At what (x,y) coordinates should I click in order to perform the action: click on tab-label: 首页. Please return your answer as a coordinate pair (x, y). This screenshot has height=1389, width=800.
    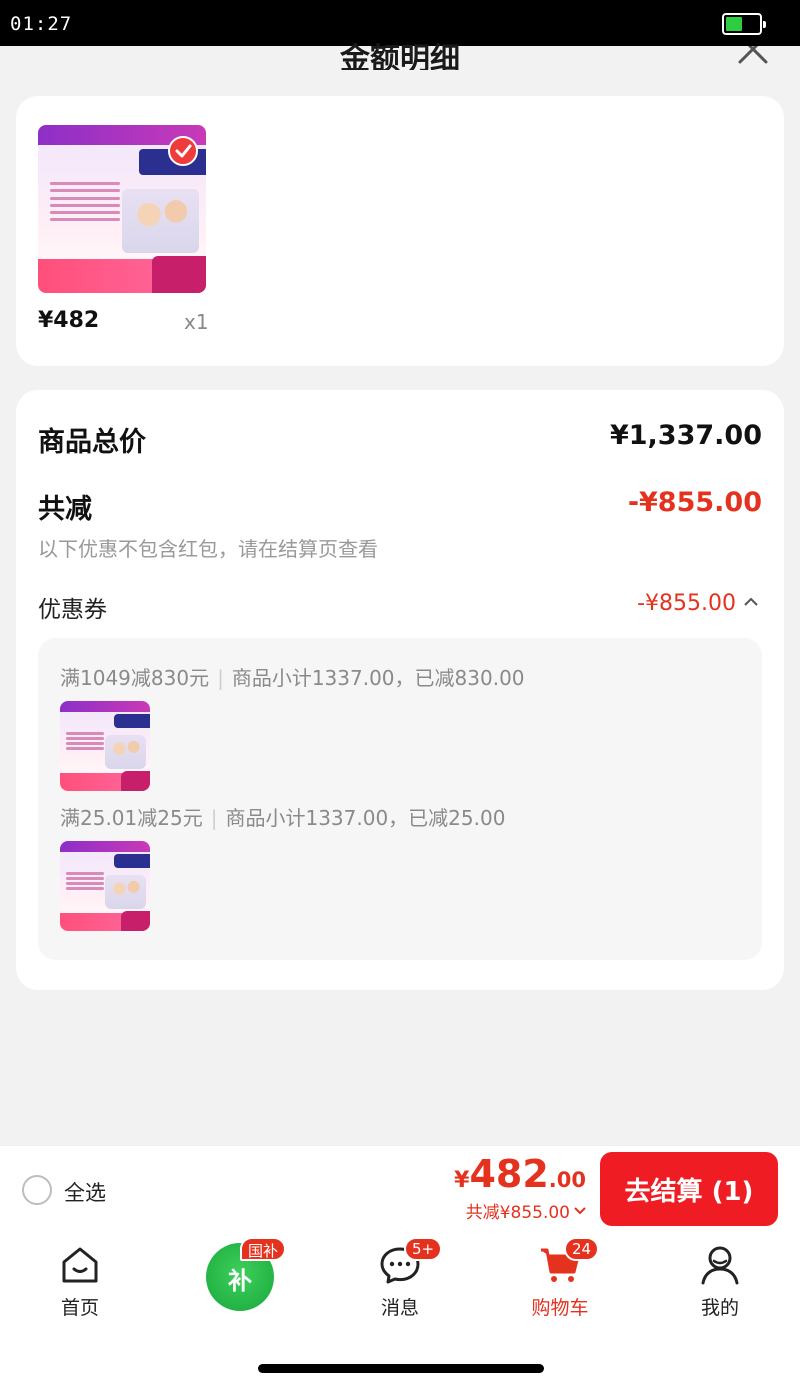
    Looking at the image, I should click on (79, 1308).